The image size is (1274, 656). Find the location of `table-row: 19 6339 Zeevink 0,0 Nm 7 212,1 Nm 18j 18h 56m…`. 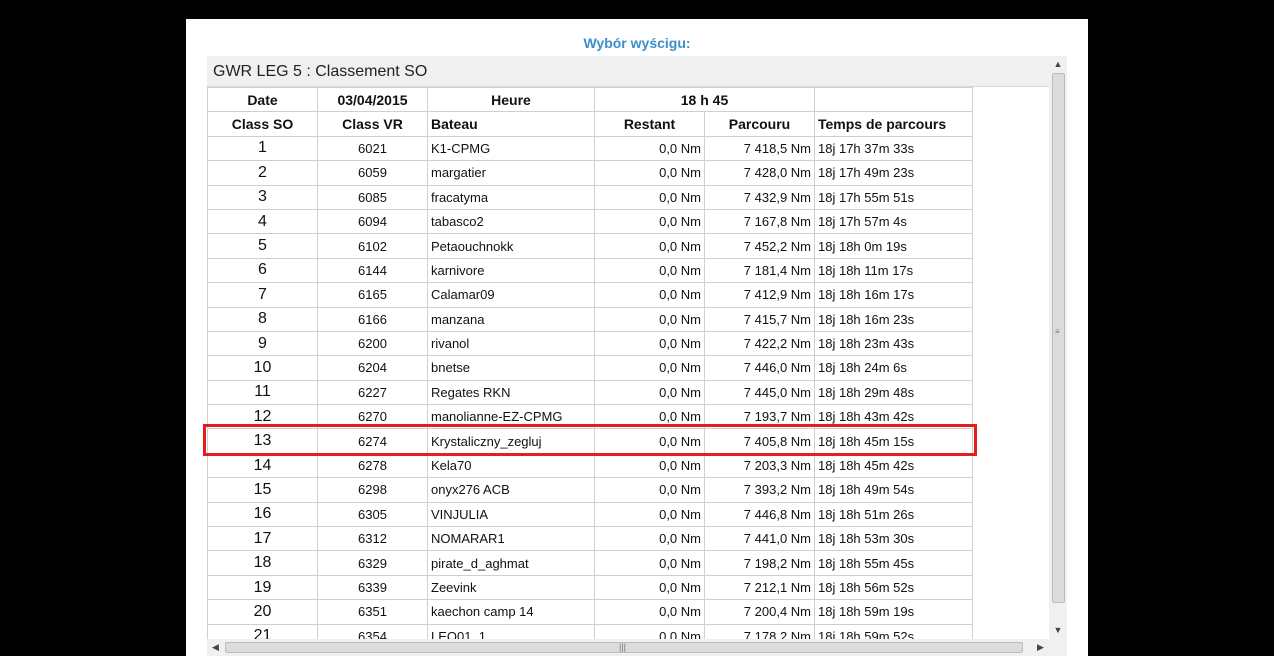

table-row: 19 6339 Zeevink 0,0 Nm 7 212,1 Nm 18j 18h 56m… is located at coordinates (625, 587).